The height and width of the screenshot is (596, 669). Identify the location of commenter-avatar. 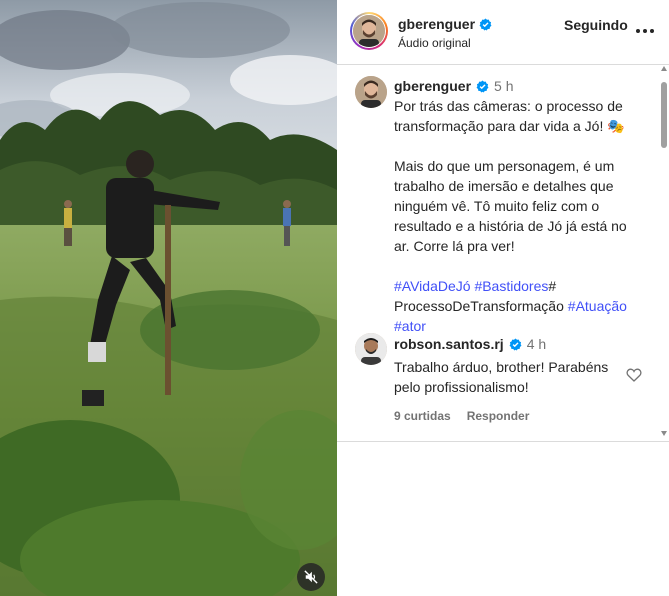
(371, 349).